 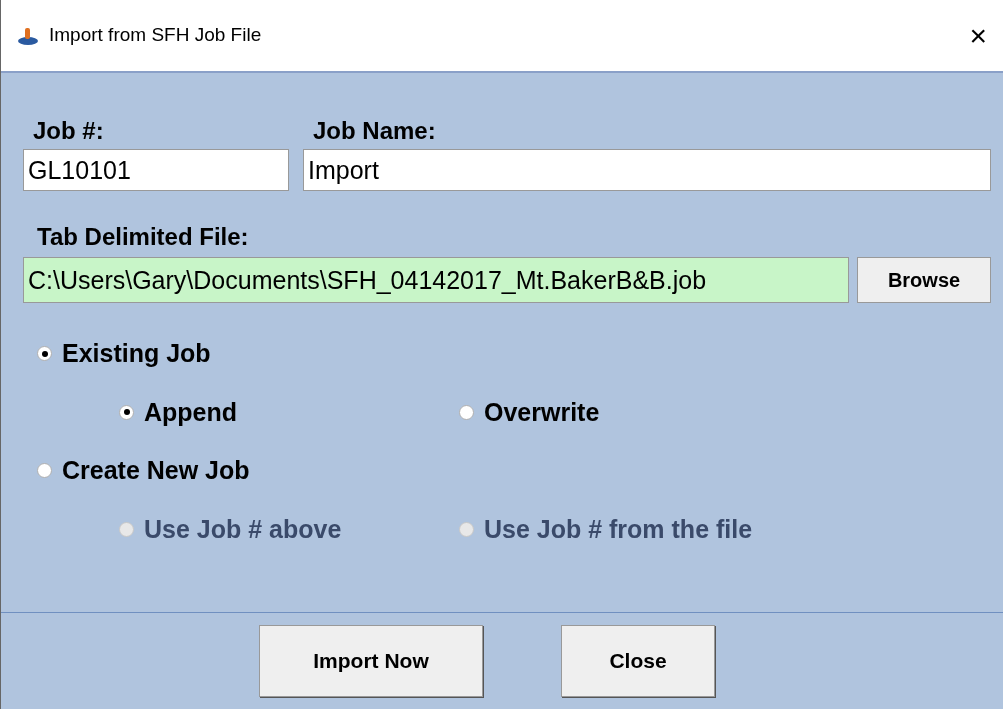 I want to click on field-label: Tab Delimited File:, so click(x=143, y=237).